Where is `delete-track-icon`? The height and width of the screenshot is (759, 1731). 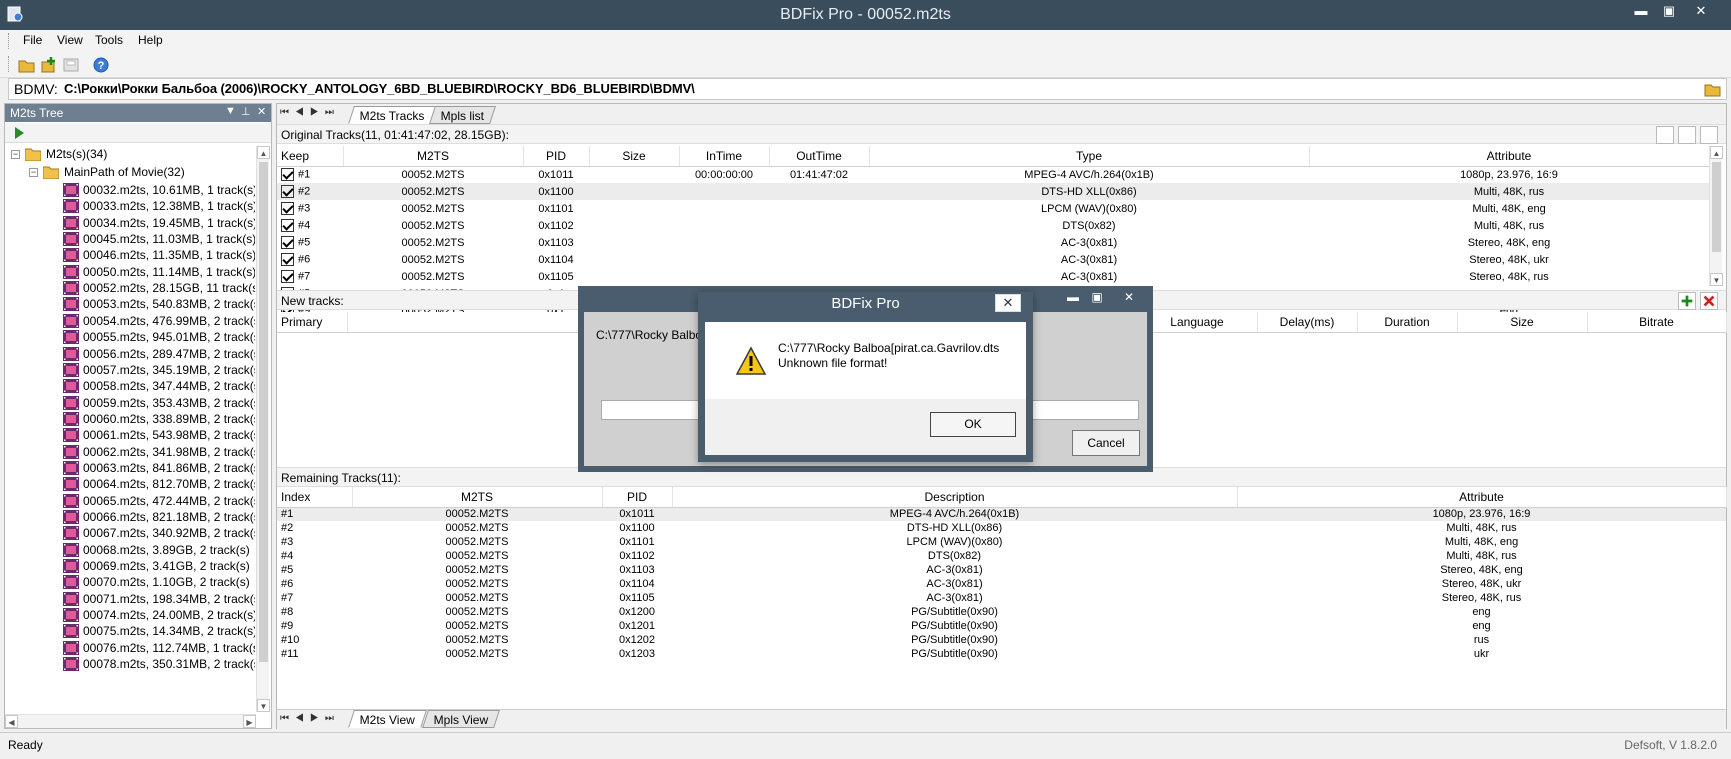 delete-track-icon is located at coordinates (1709, 301).